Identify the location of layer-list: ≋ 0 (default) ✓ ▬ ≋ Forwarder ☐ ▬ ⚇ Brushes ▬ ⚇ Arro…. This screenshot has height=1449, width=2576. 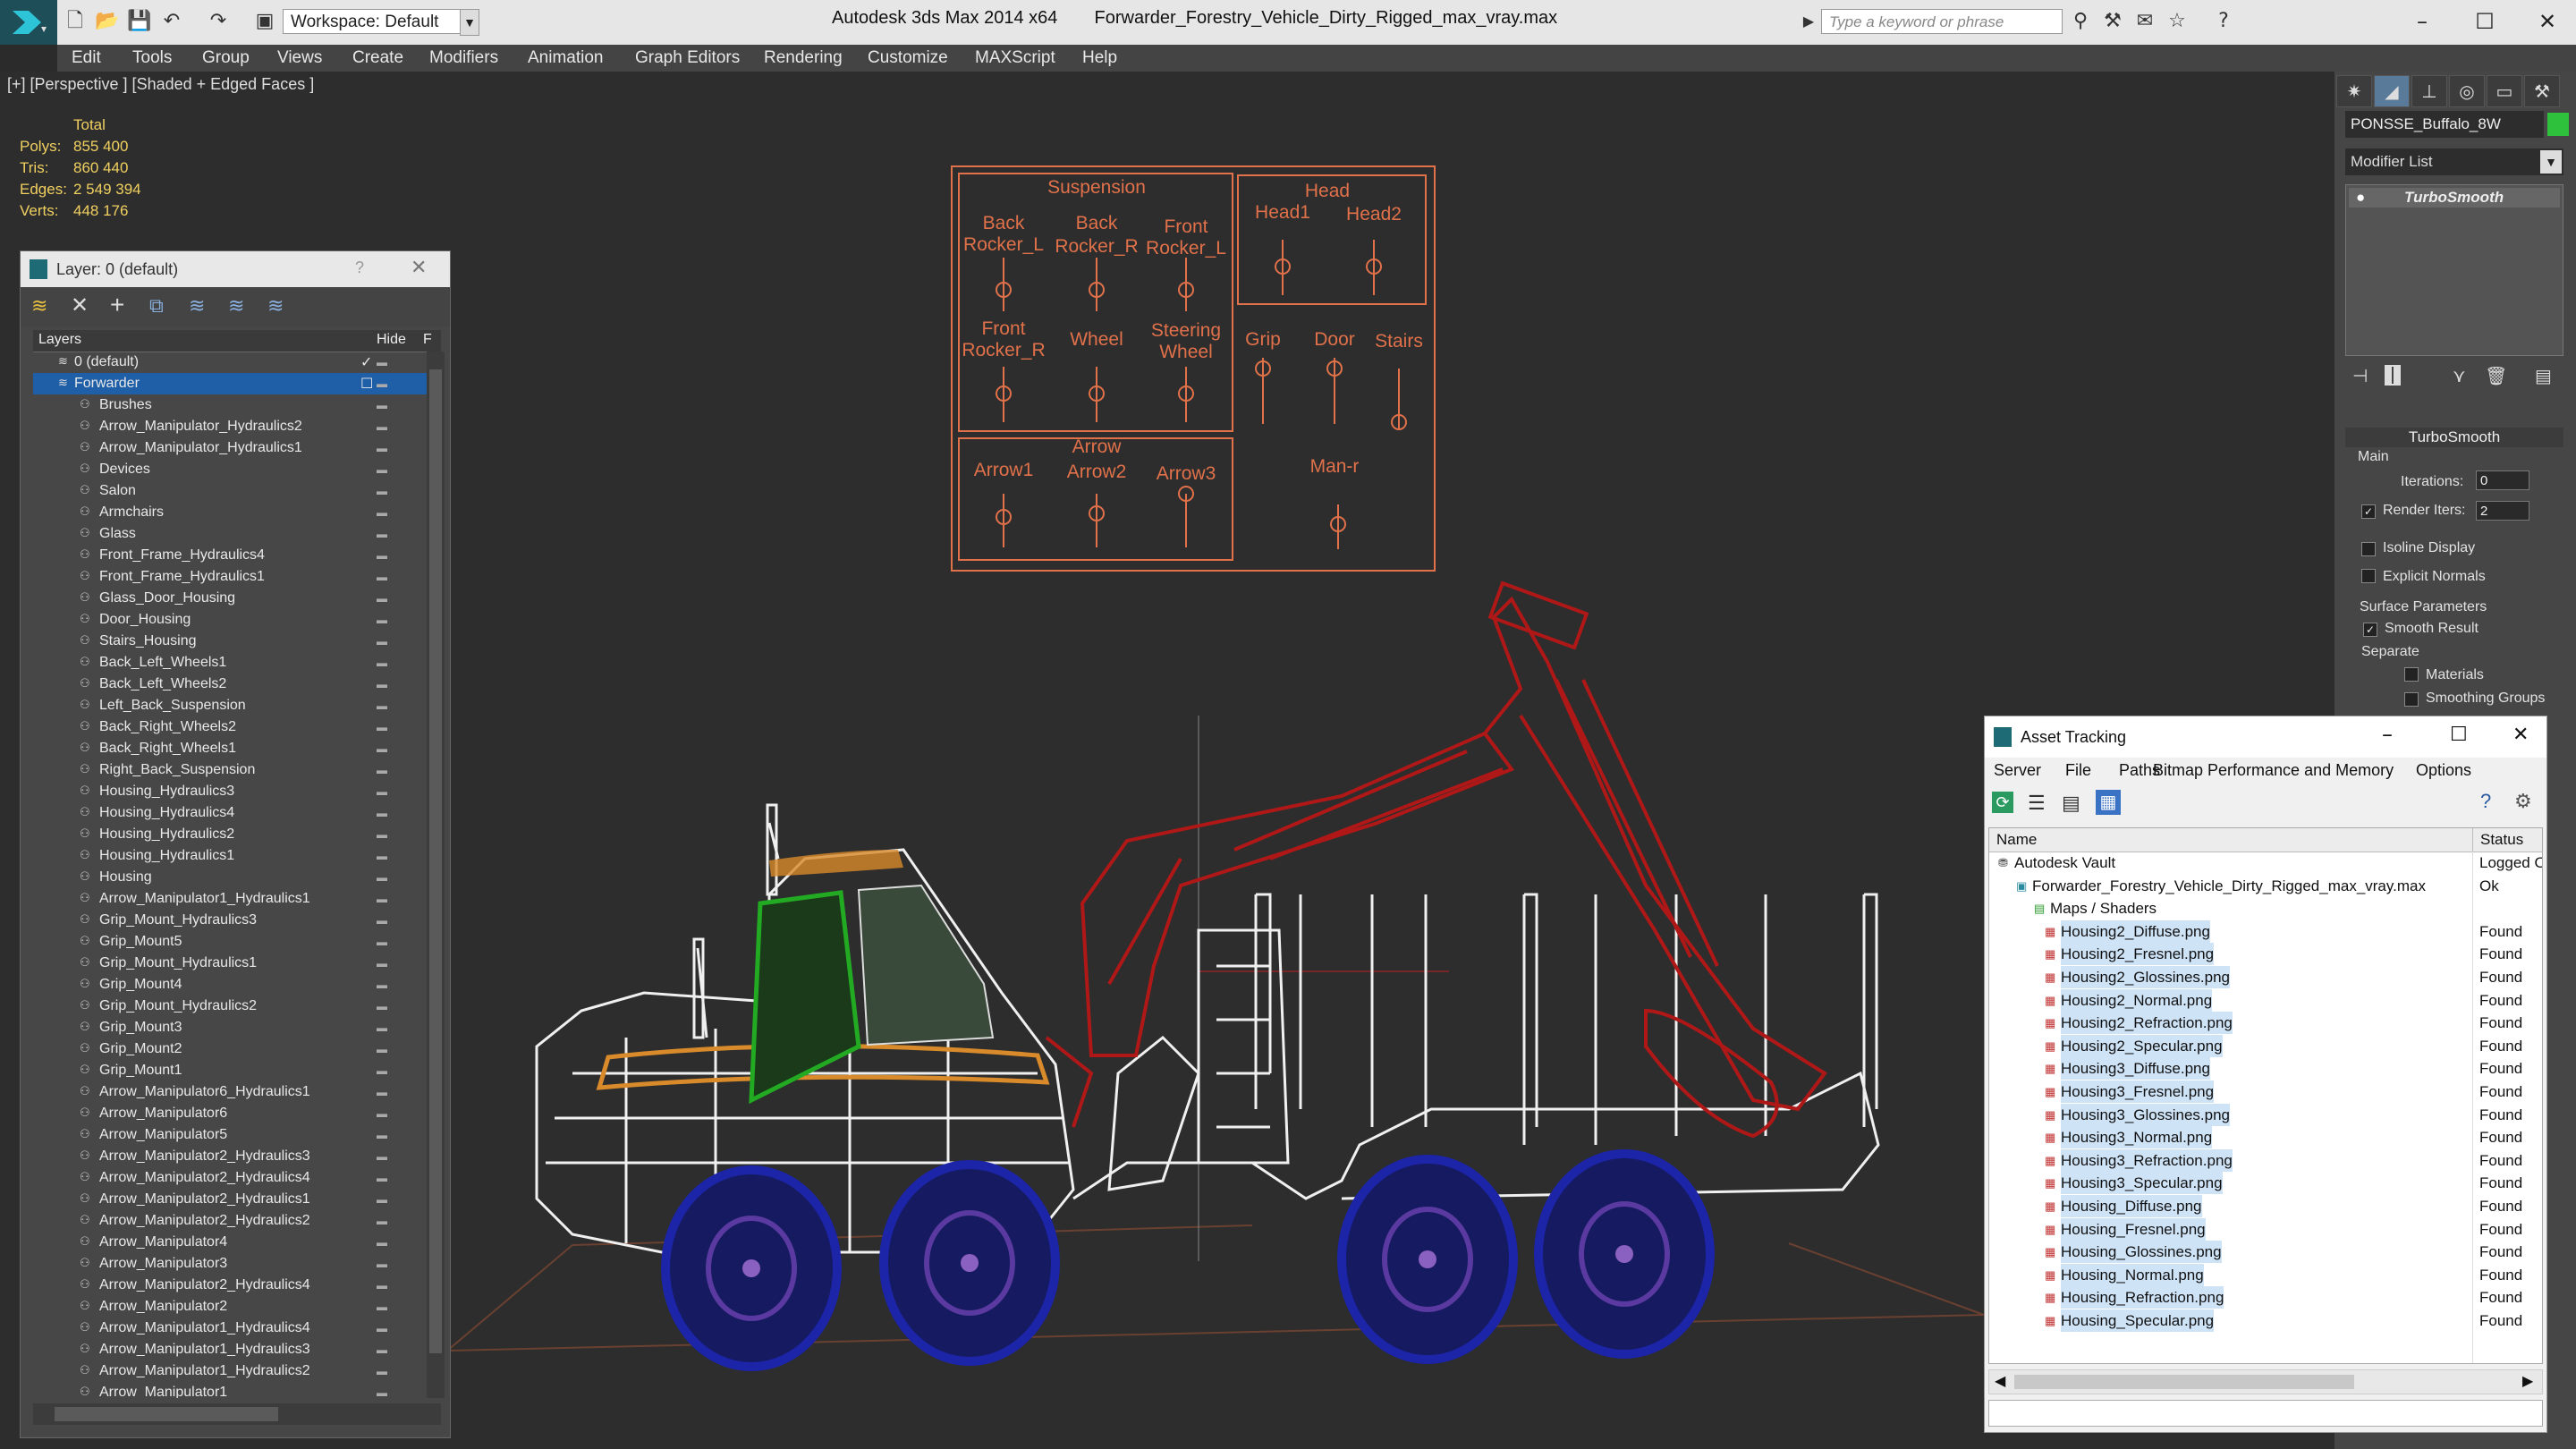
(230, 875).